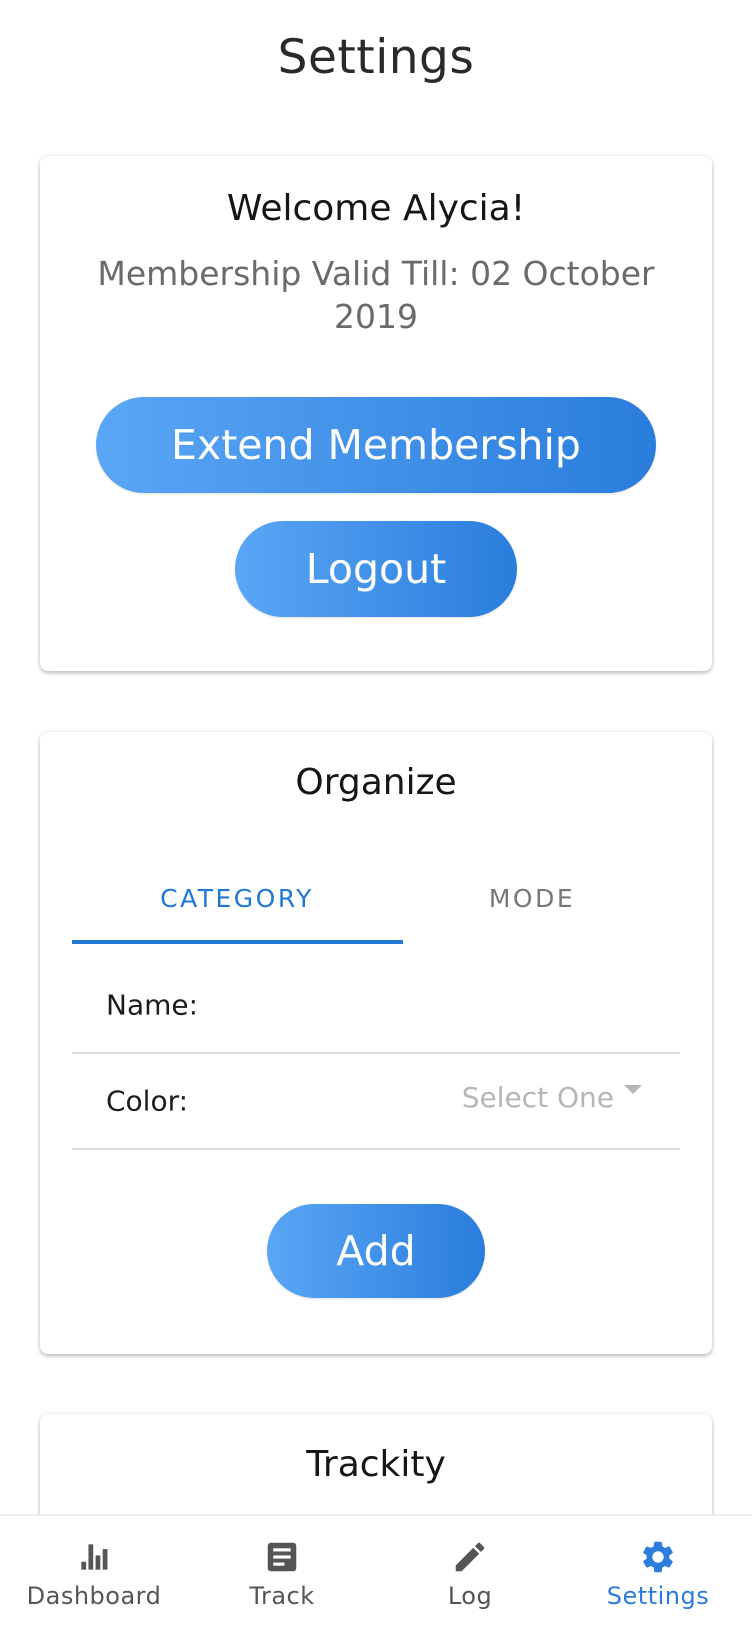 This screenshot has height=1628, width=752. Describe the element at coordinates (658, 1596) in the screenshot. I see `nav-label-settings: Settings` at that location.